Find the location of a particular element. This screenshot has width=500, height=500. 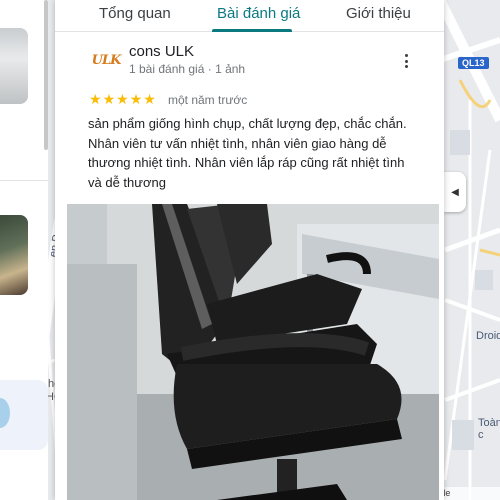

more-options-icon is located at coordinates (406, 61).